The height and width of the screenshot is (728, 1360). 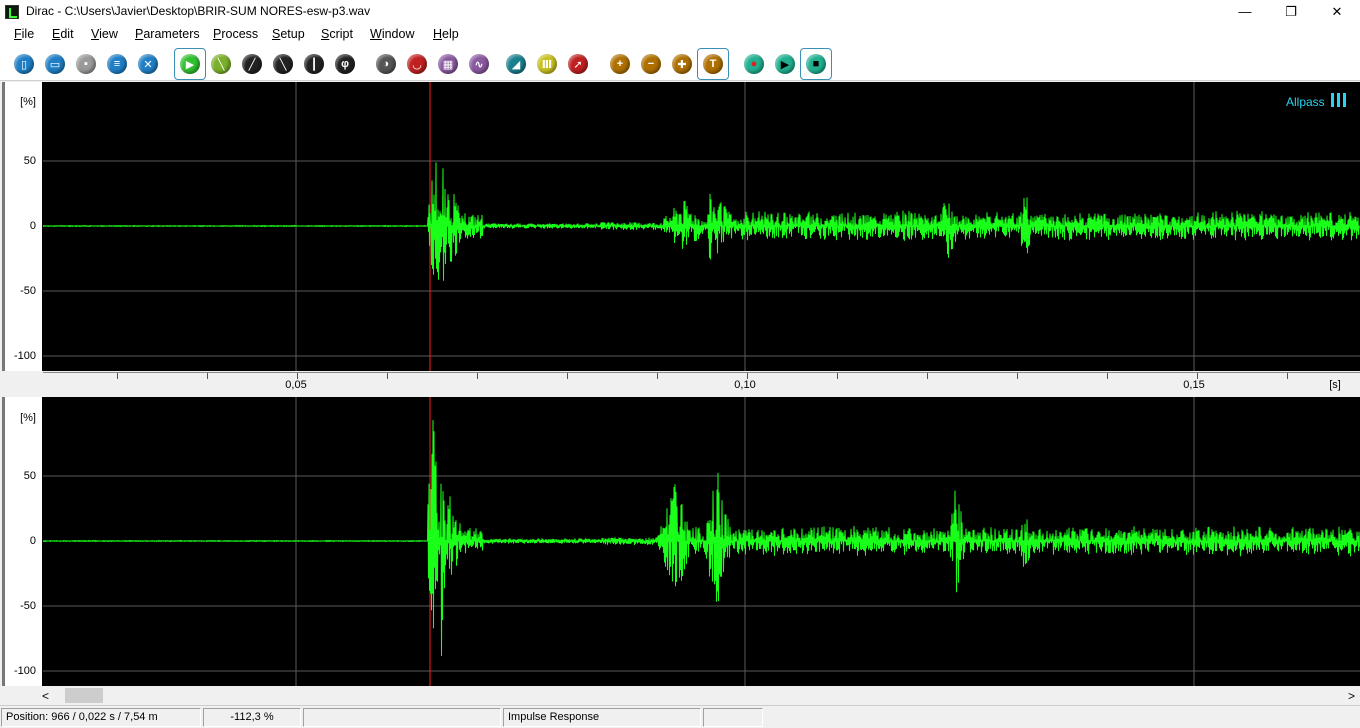 What do you see at coordinates (701, 383) in the screenshot?
I see `time-axis-ruler: 0,05 0,10 0,15 [s]` at bounding box center [701, 383].